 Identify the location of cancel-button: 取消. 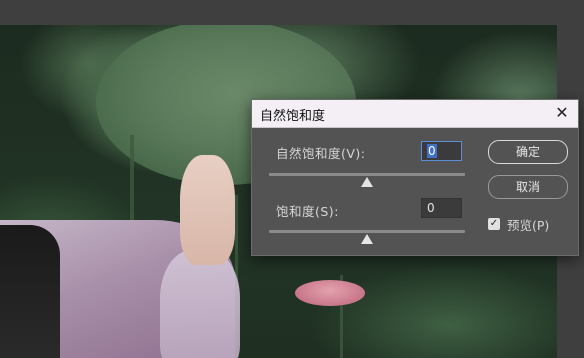
(528, 187).